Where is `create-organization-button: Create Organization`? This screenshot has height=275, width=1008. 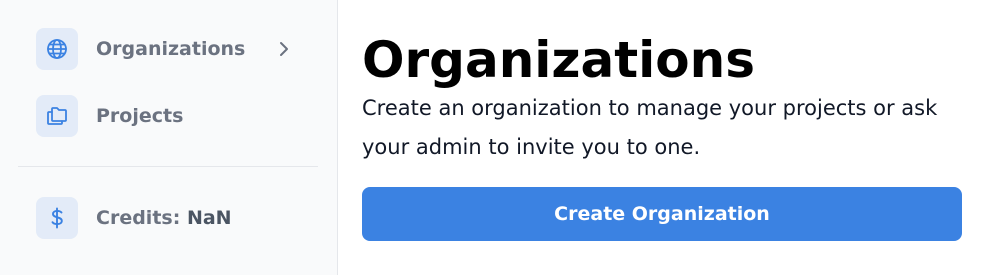 create-organization-button: Create Organization is located at coordinates (662, 214).